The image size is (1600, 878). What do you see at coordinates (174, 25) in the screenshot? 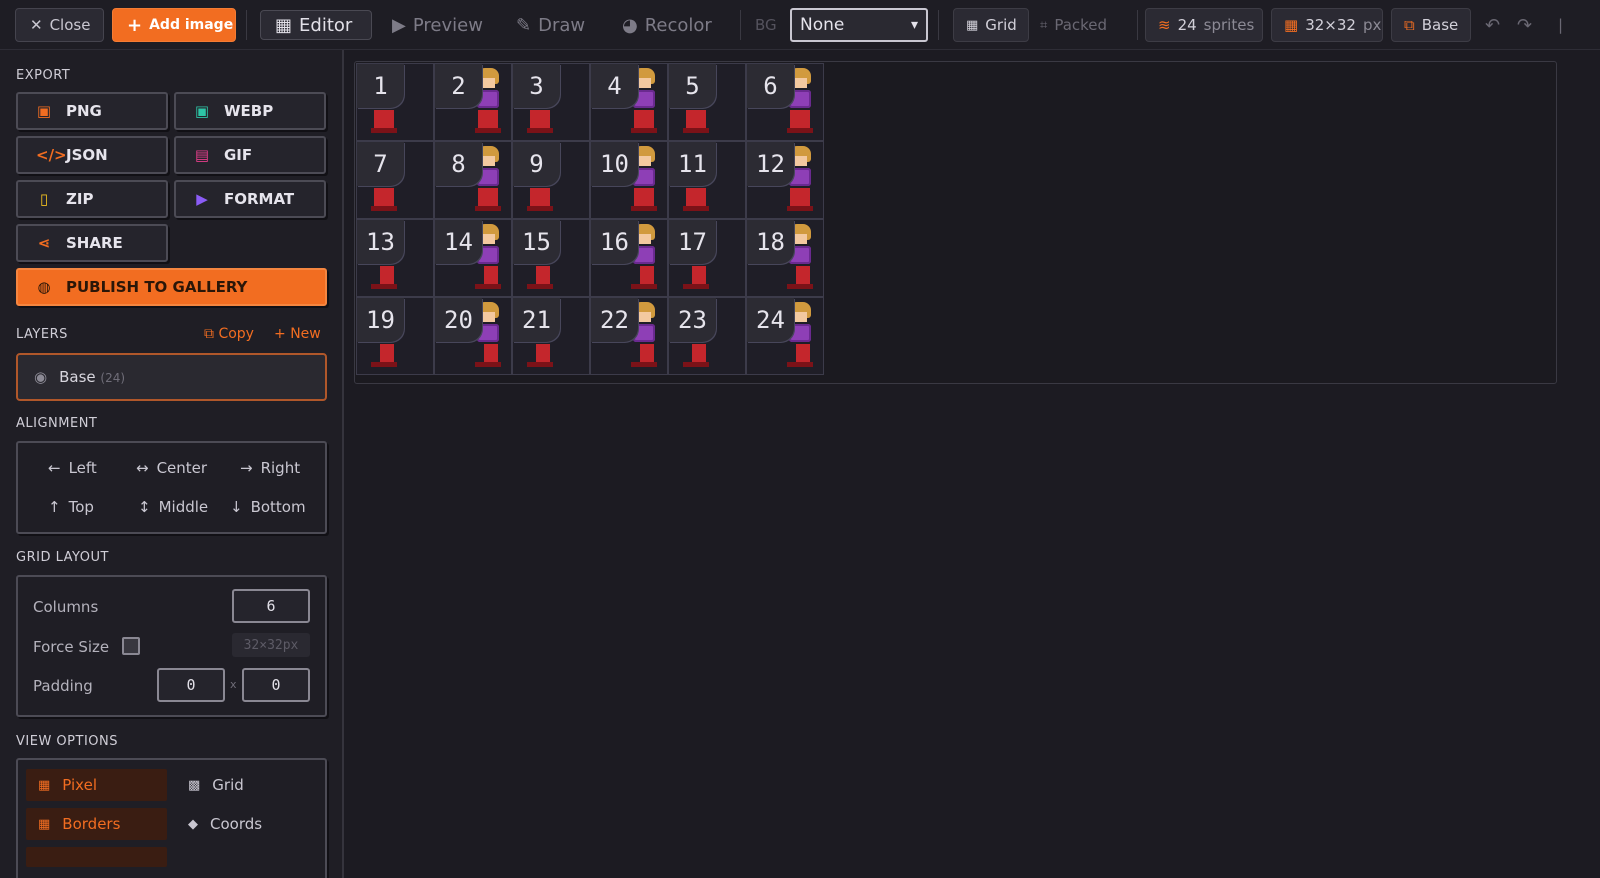
I see `add-image-button: + Add image` at bounding box center [174, 25].